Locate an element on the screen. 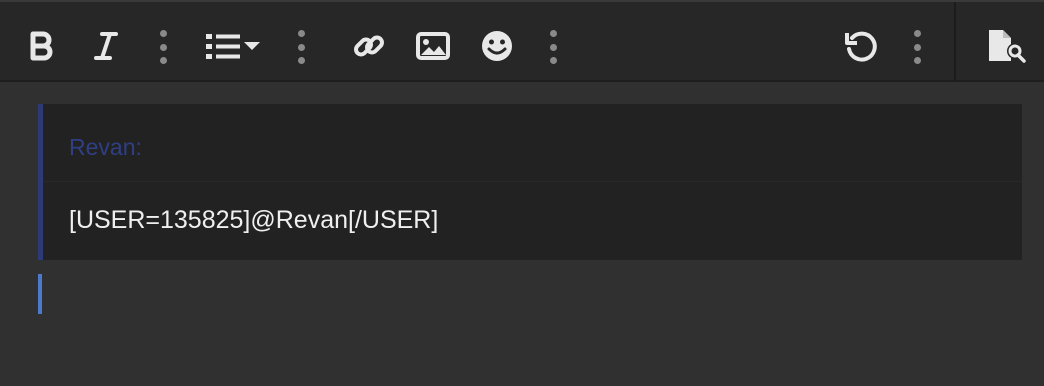 The height and width of the screenshot is (386, 1044). image-icon is located at coordinates (433, 46).